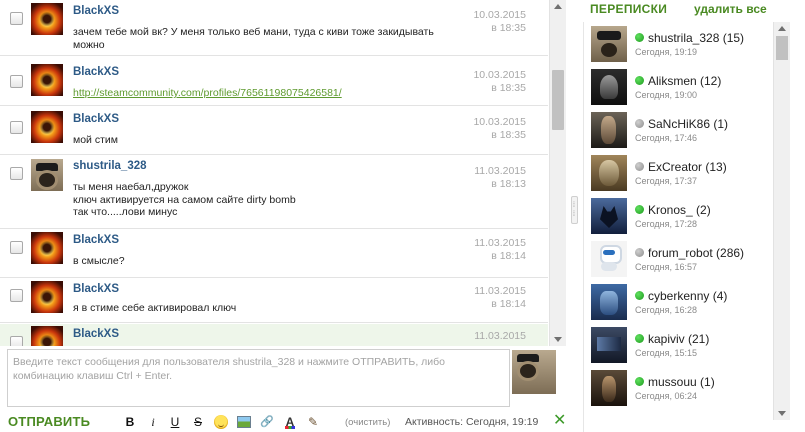 This screenshot has height=432, width=805. I want to click on dialog-name: mussouu (1), so click(681, 382).